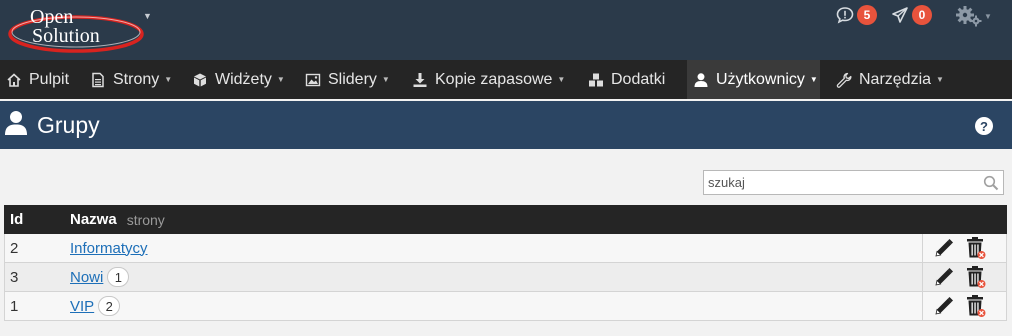 Image resolution: width=1012 pixels, height=336 pixels. What do you see at coordinates (638, 79) in the screenshot?
I see `nav-label-dodatki: Dodatki` at bounding box center [638, 79].